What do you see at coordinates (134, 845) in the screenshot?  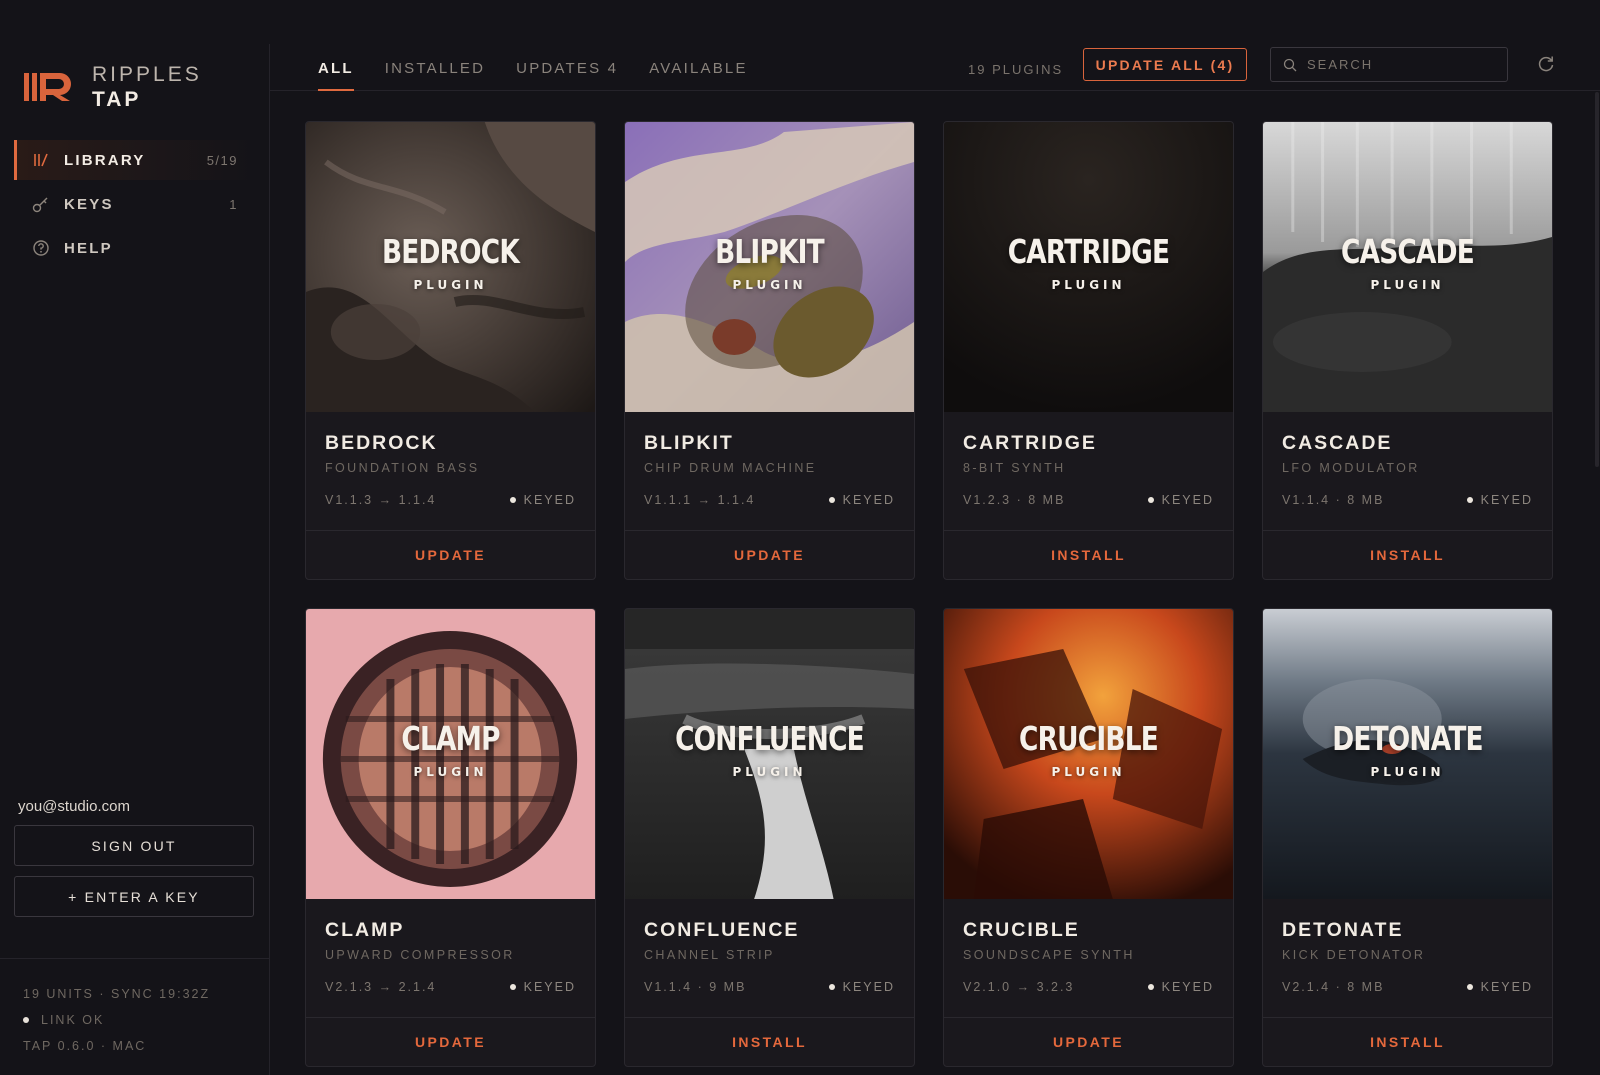 I see `sign-out-button: SIGN OUT` at bounding box center [134, 845].